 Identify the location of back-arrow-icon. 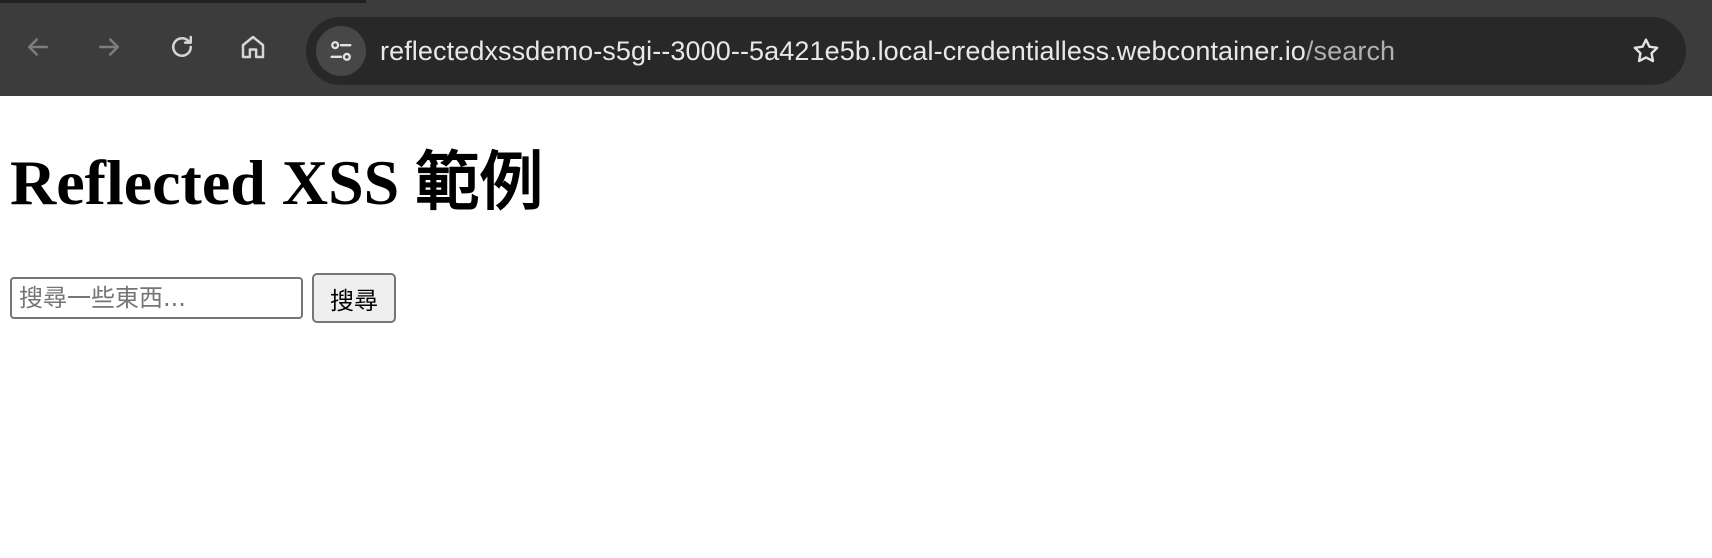
(38, 47).